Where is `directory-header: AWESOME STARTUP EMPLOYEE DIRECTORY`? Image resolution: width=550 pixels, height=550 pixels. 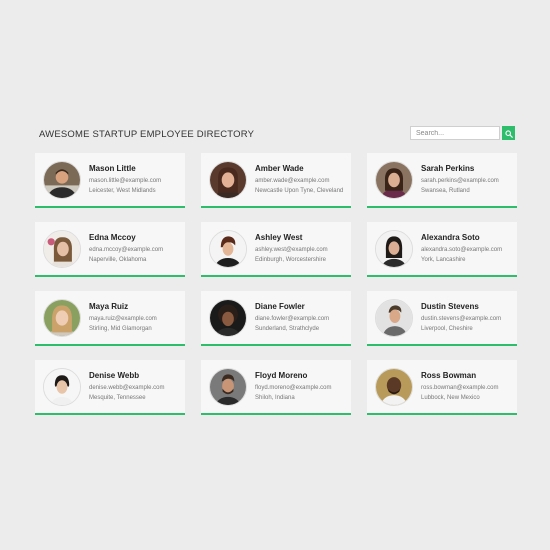 directory-header: AWESOME STARTUP EMPLOYEE DIRECTORY is located at coordinates (275, 134).